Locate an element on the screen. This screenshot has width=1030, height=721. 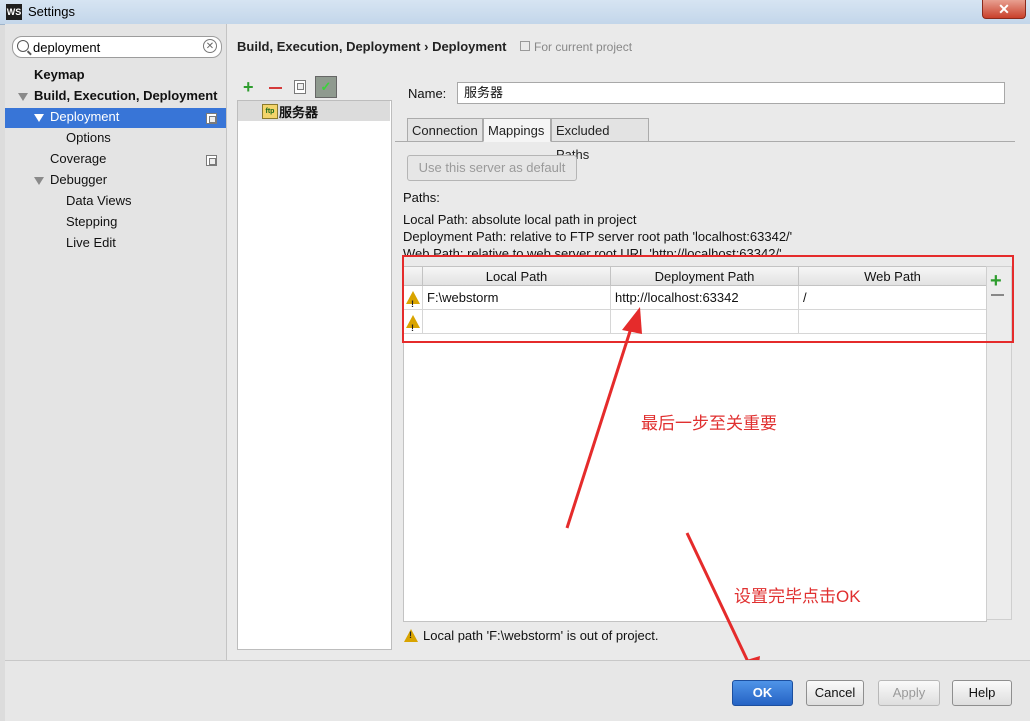
remove-server-button is located at coordinates (275, 88).